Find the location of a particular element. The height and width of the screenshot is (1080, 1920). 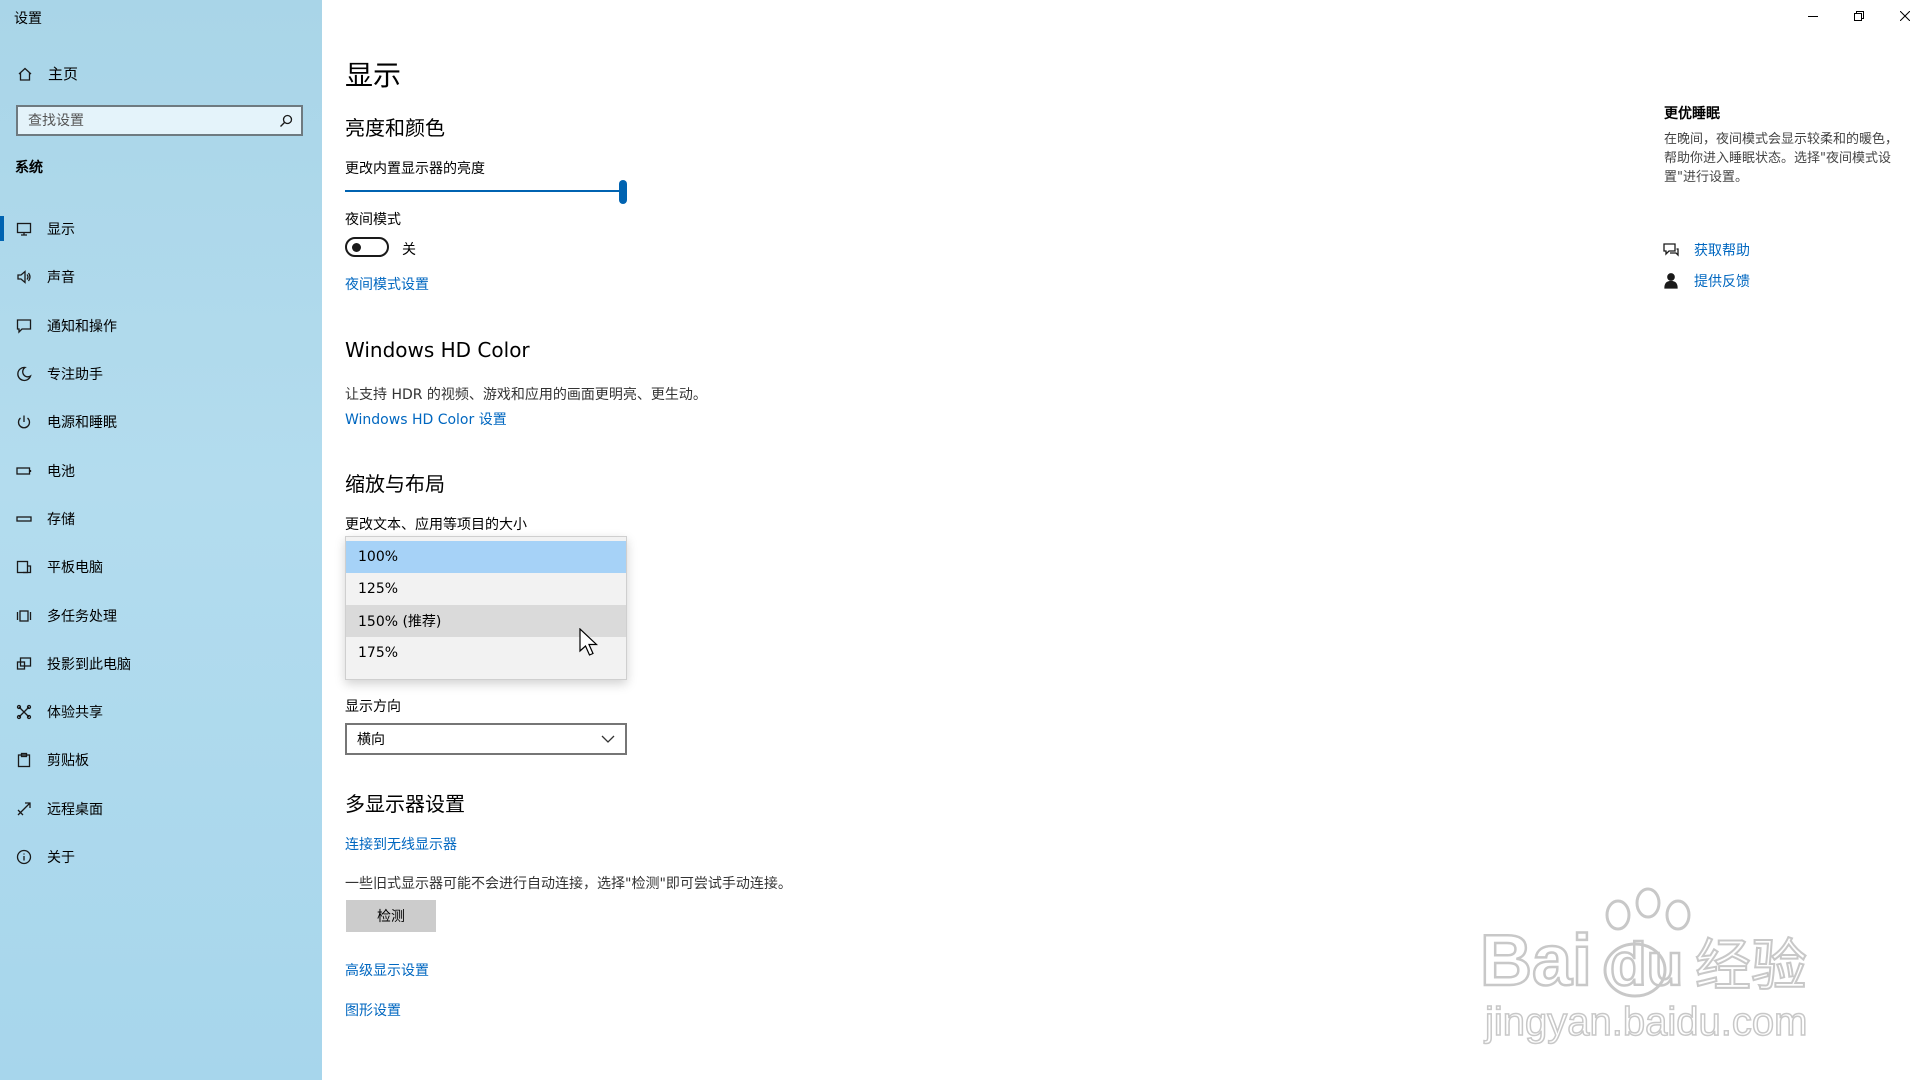

search-box is located at coordinates (159, 120).